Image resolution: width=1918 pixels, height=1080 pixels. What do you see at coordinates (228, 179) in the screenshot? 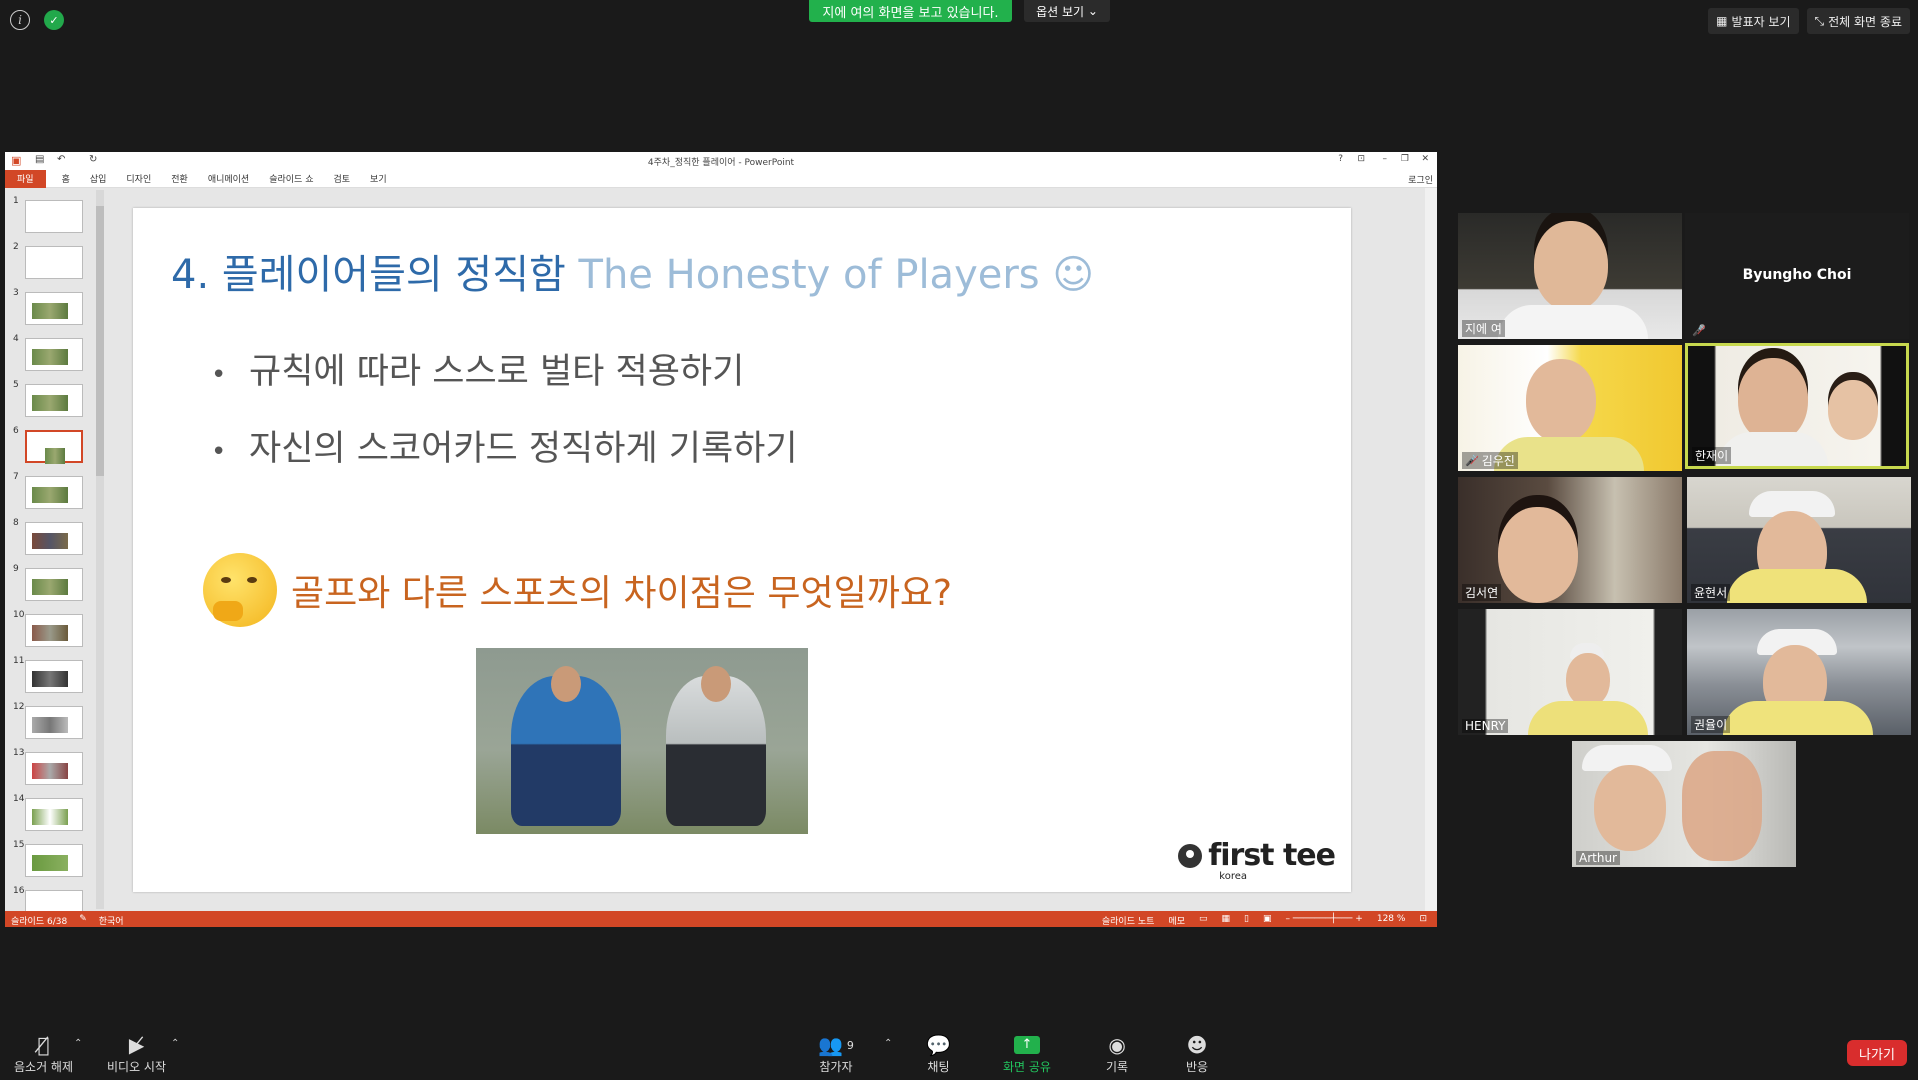
I see `tab-animations: 애니메이션` at bounding box center [228, 179].